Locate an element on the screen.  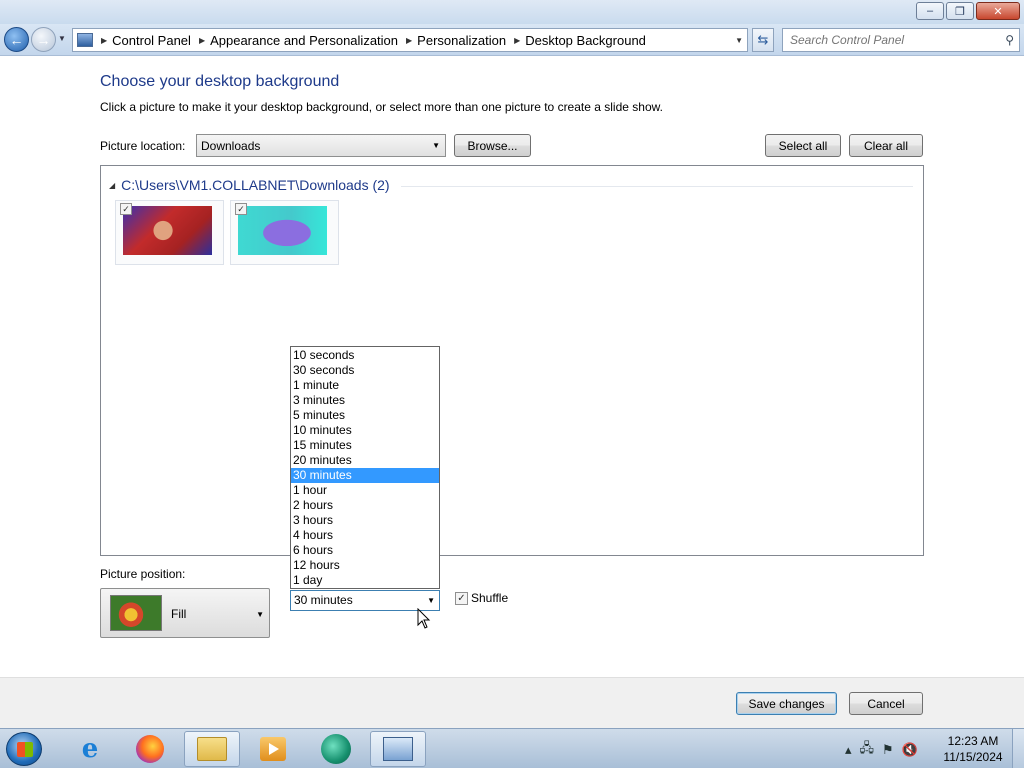
internet-explorer-icon: e is located at coordinates (90, 749).